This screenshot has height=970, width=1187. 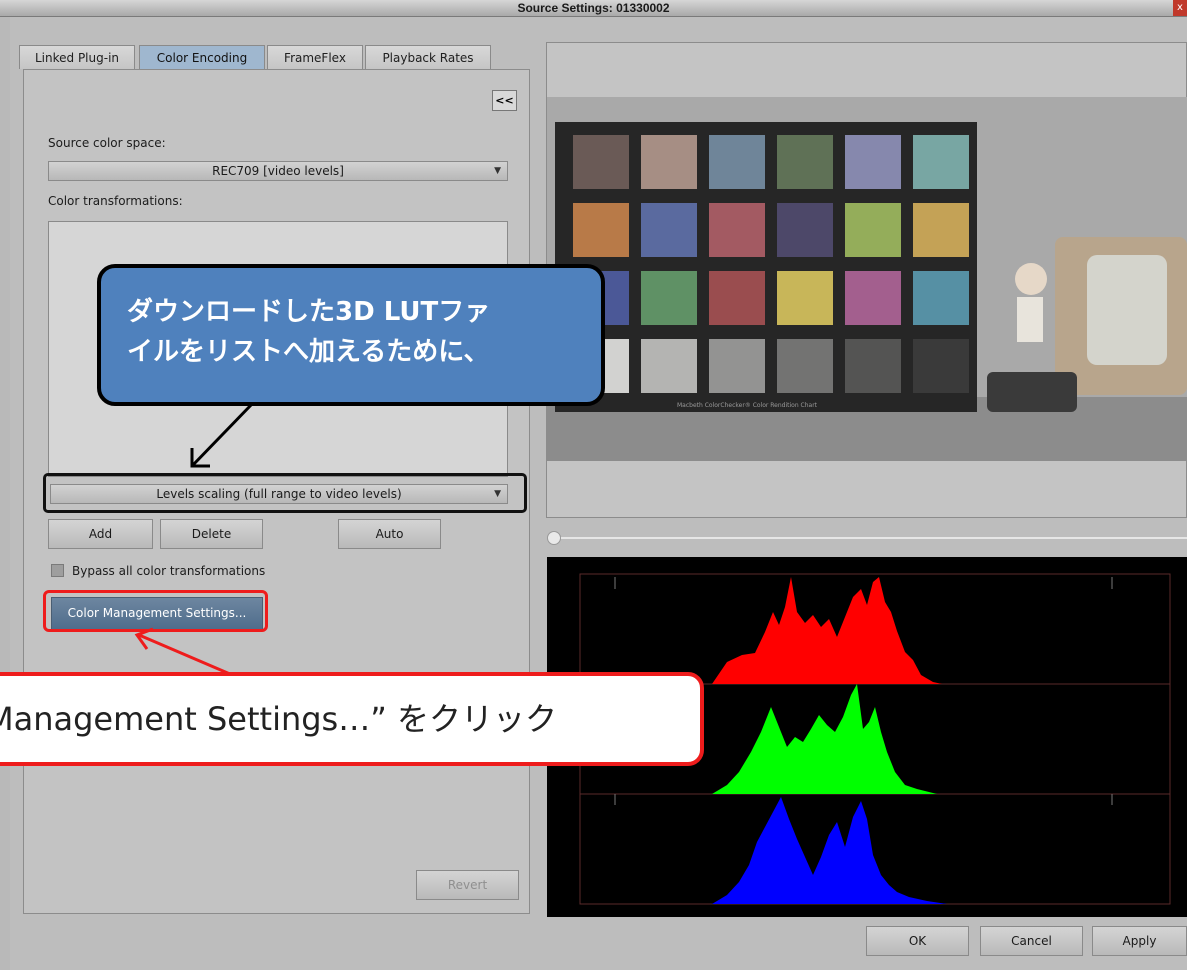 I want to click on window-title: Source Settings: 01330002, so click(x=593, y=8).